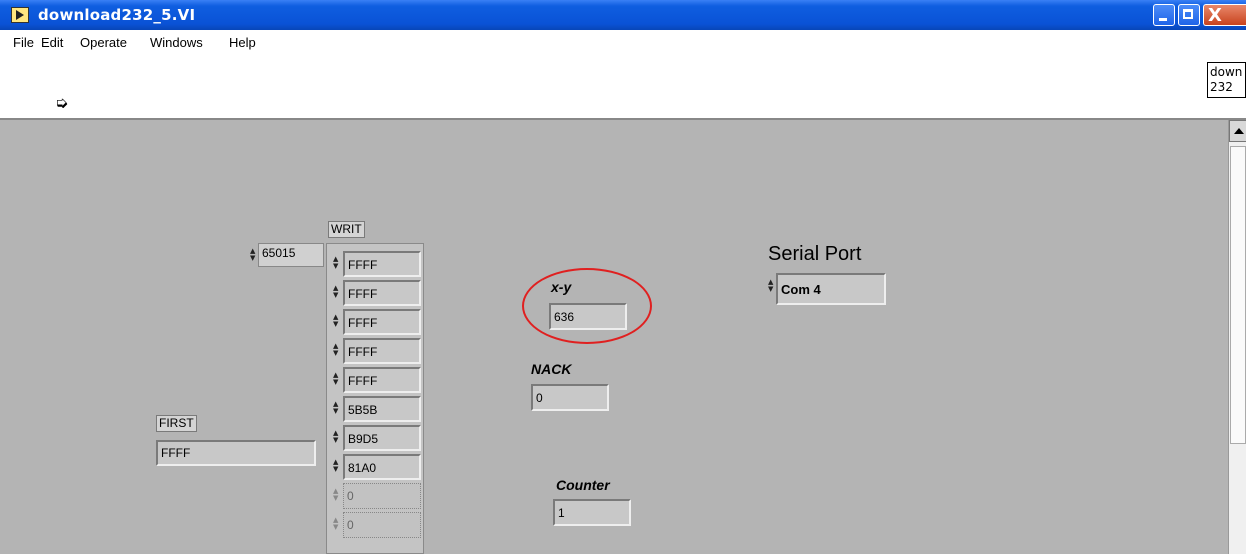 Image resolution: width=1246 pixels, height=554 pixels. What do you see at coordinates (1215, 15) in the screenshot?
I see `close-icon: X` at bounding box center [1215, 15].